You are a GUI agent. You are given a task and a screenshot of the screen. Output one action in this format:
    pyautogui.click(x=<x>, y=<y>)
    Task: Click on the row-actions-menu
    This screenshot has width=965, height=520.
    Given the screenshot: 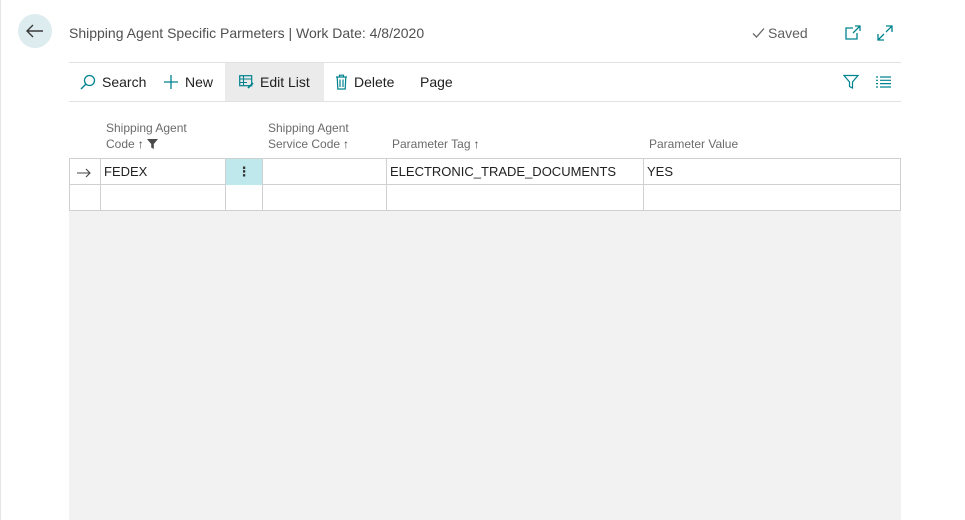 What is the action you would take?
    pyautogui.click(x=244, y=198)
    